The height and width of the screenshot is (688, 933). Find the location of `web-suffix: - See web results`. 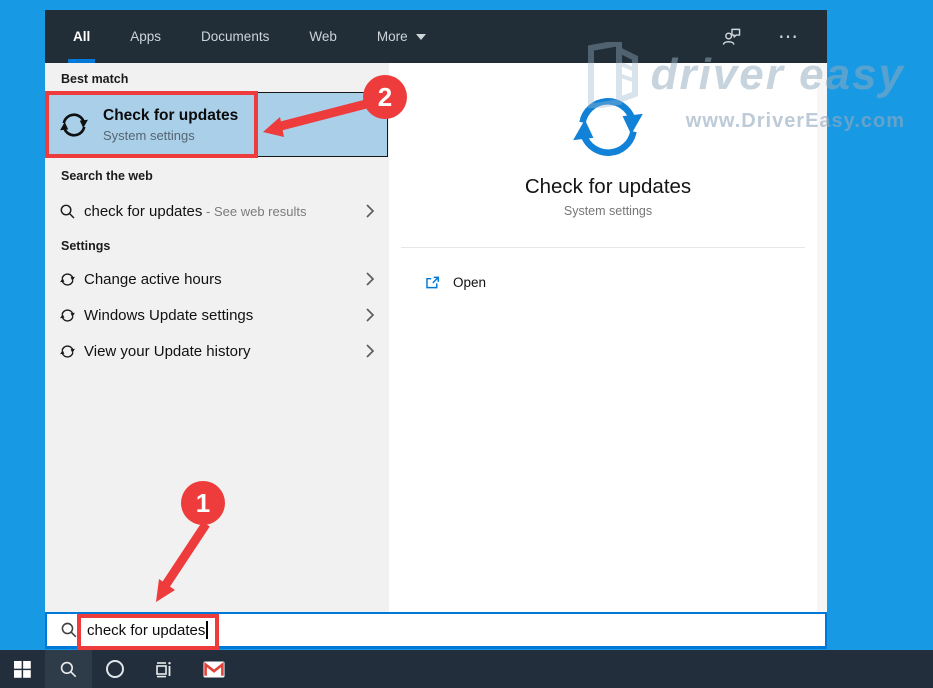

web-suffix: - See web results is located at coordinates (254, 211).